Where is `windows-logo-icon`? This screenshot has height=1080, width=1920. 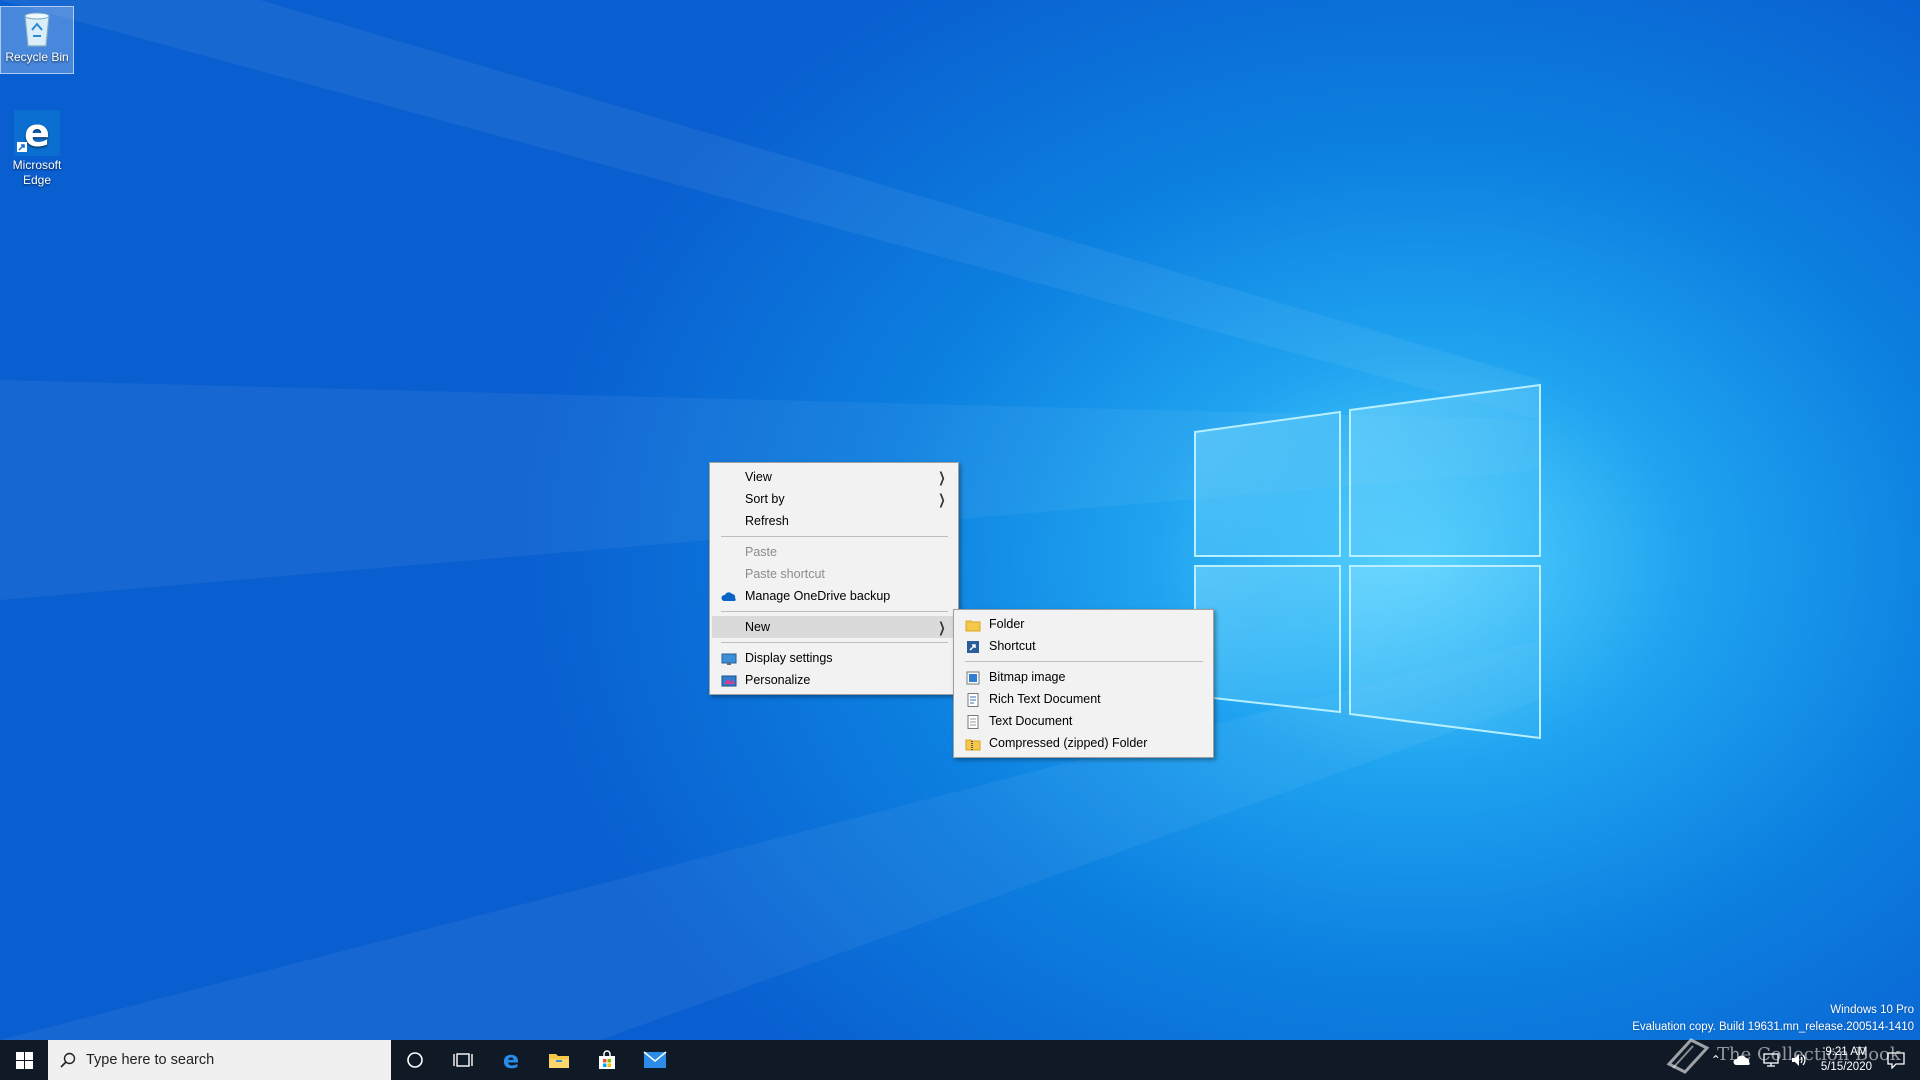 windows-logo-icon is located at coordinates (24, 1060).